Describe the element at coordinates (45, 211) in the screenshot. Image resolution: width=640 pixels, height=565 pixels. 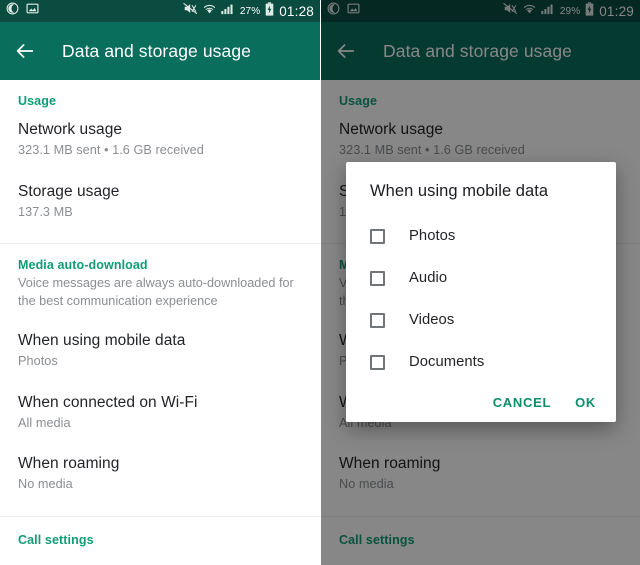
I see `list-item-subtitle: 137.3 MB` at that location.